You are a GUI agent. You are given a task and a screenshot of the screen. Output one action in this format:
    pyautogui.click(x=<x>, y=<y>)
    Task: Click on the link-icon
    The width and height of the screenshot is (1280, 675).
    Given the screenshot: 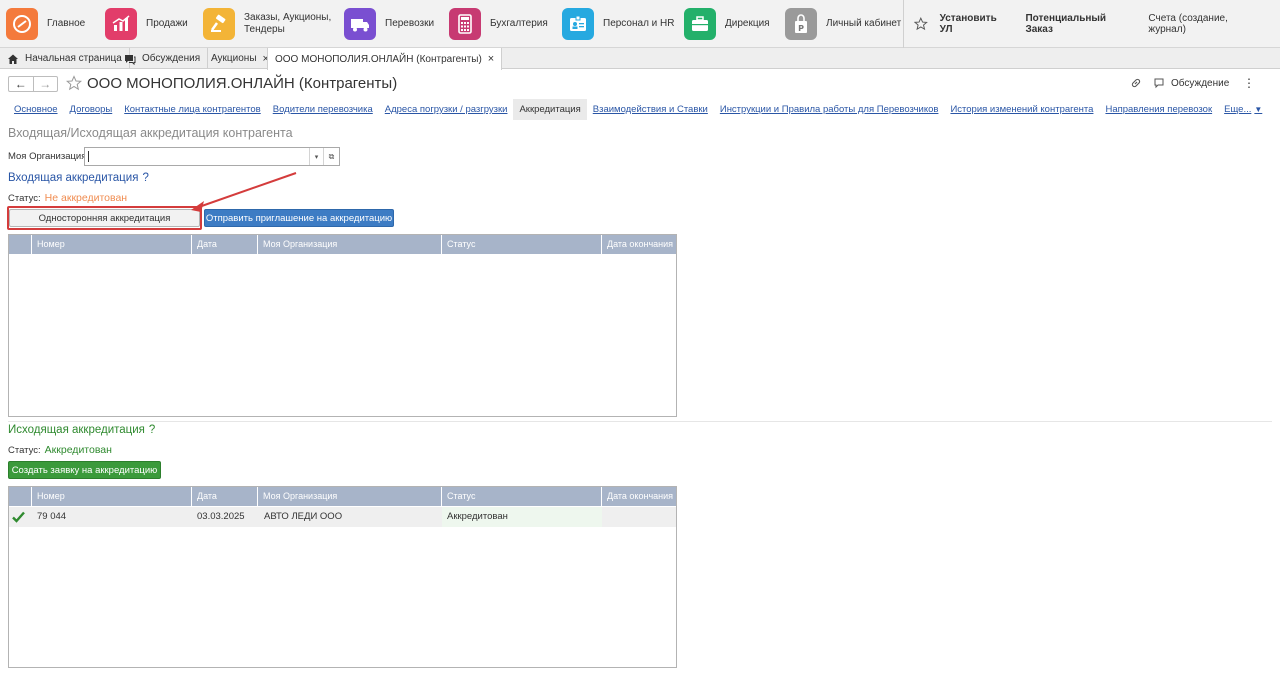 What is the action you would take?
    pyautogui.click(x=1136, y=83)
    